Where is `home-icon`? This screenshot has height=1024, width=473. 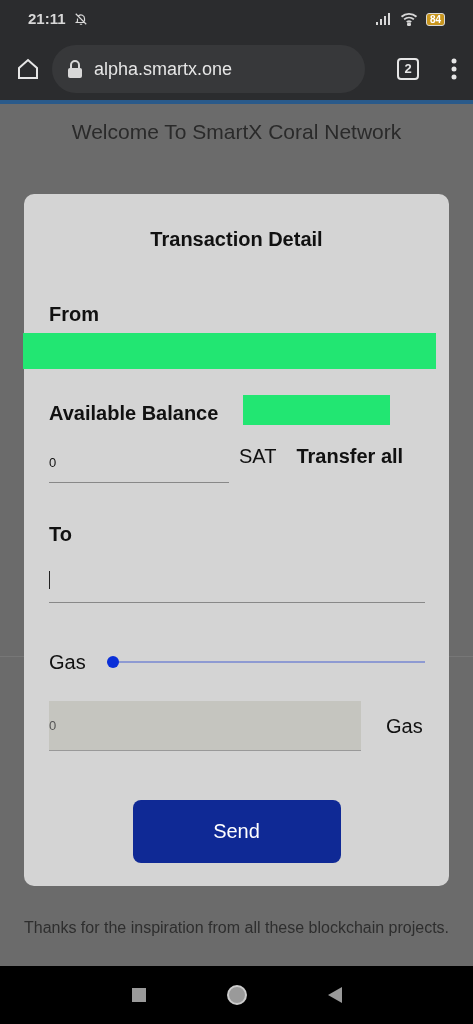
home-icon is located at coordinates (28, 69).